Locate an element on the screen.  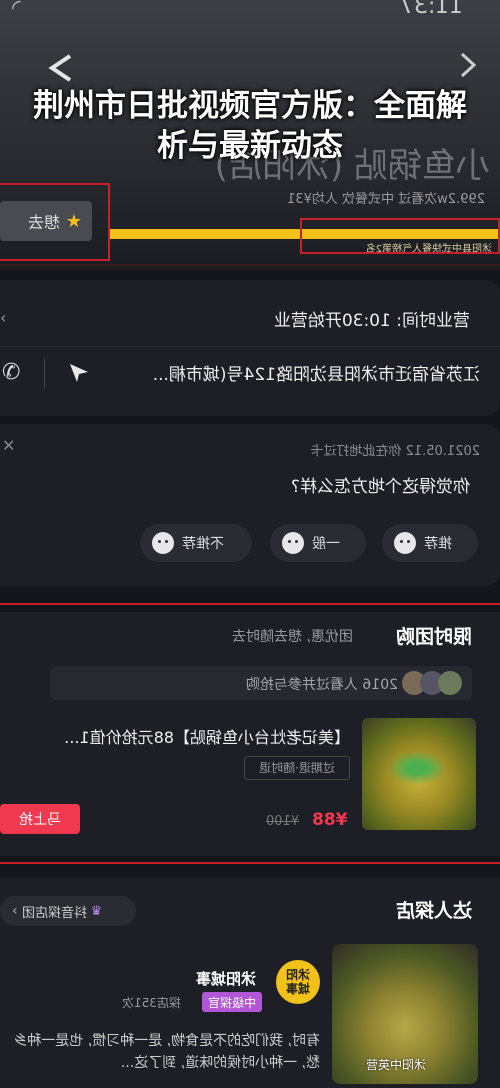
author-avatar: 沭阳城事 is located at coordinates (298, 982).